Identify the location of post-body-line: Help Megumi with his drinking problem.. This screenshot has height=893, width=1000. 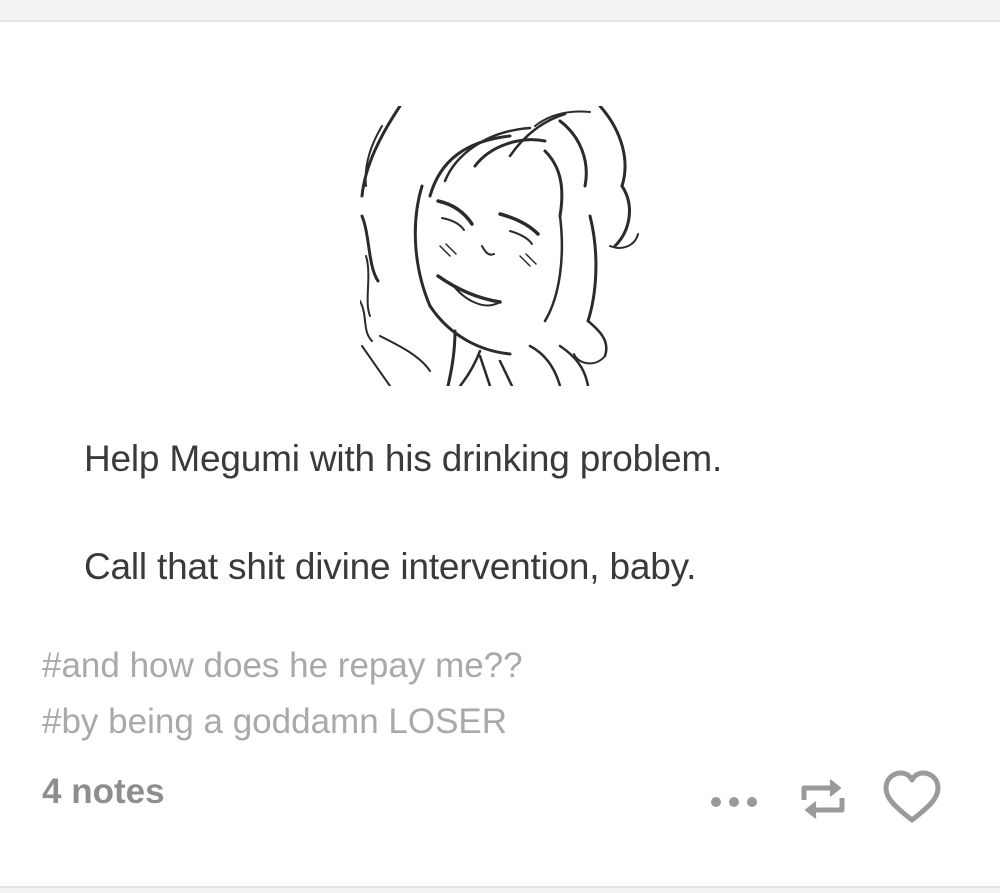
(403, 458).